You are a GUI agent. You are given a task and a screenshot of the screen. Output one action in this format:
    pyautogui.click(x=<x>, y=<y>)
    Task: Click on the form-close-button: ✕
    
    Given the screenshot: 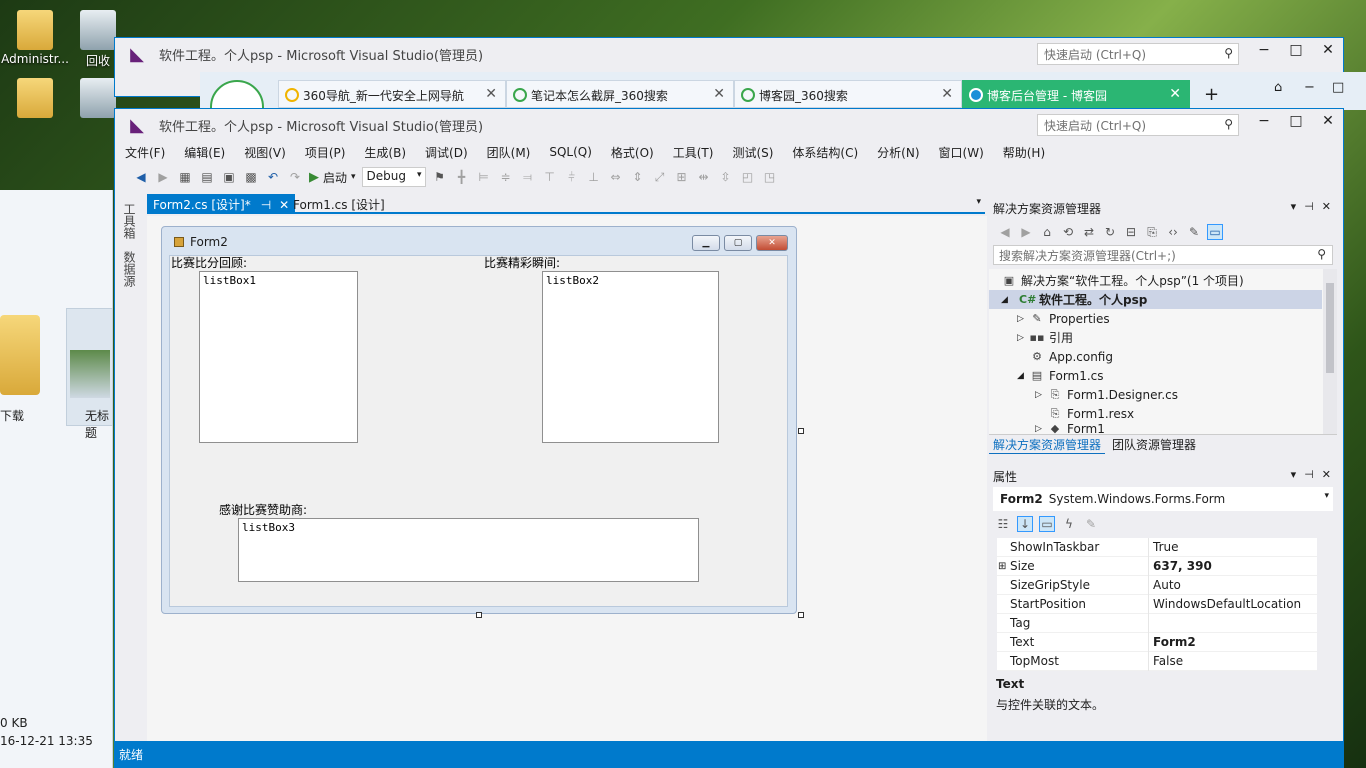 What is the action you would take?
    pyautogui.click(x=772, y=243)
    